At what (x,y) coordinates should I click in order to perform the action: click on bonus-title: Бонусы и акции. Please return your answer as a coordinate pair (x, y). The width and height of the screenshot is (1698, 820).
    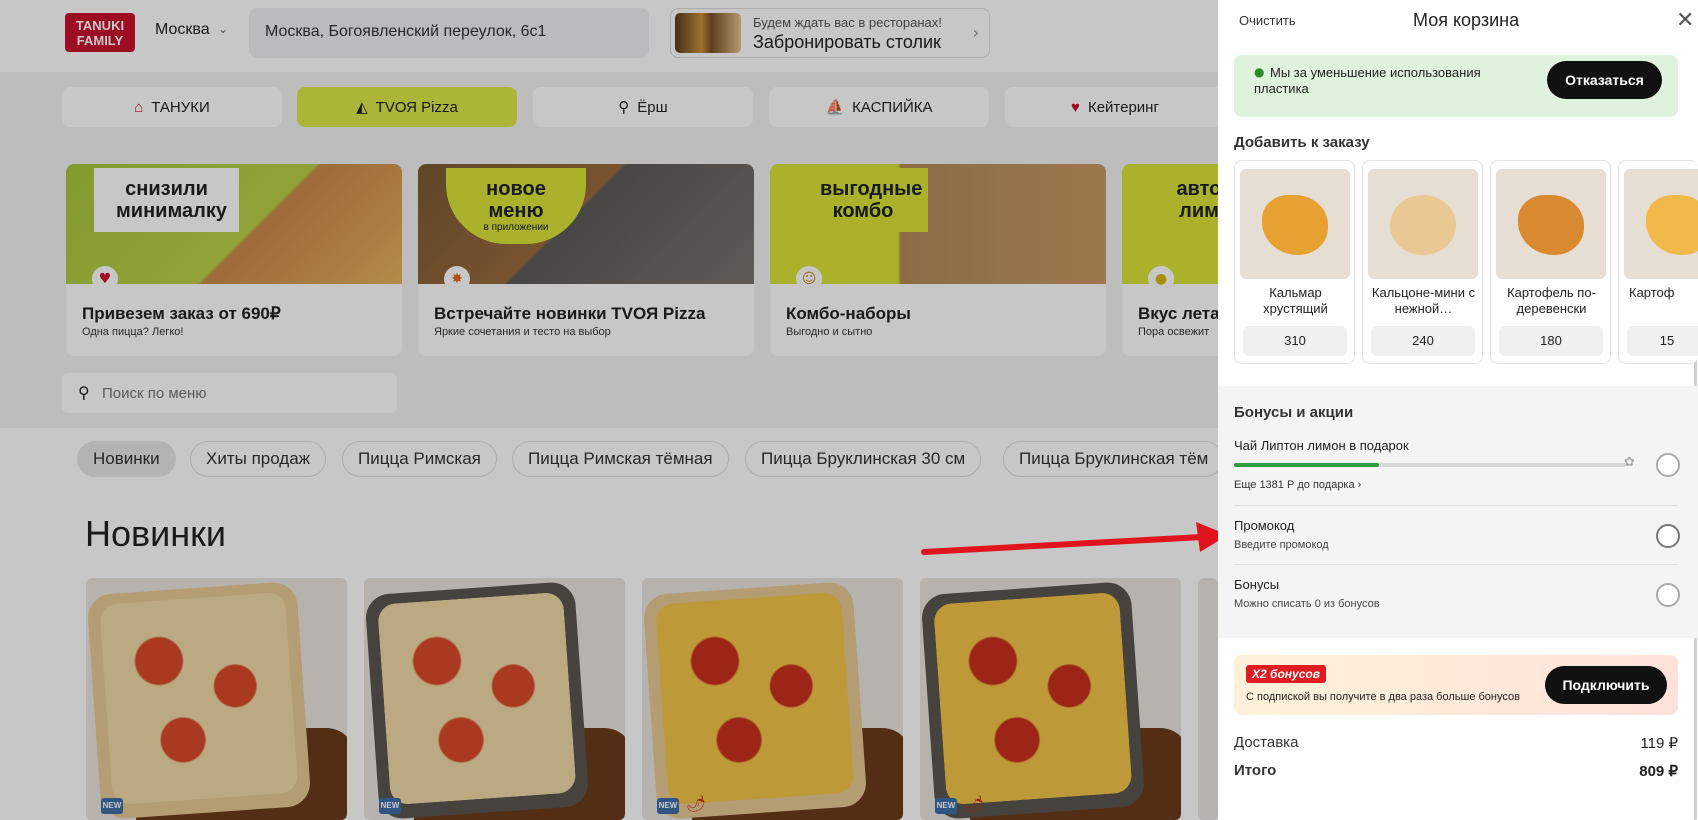
    Looking at the image, I should click on (1294, 412).